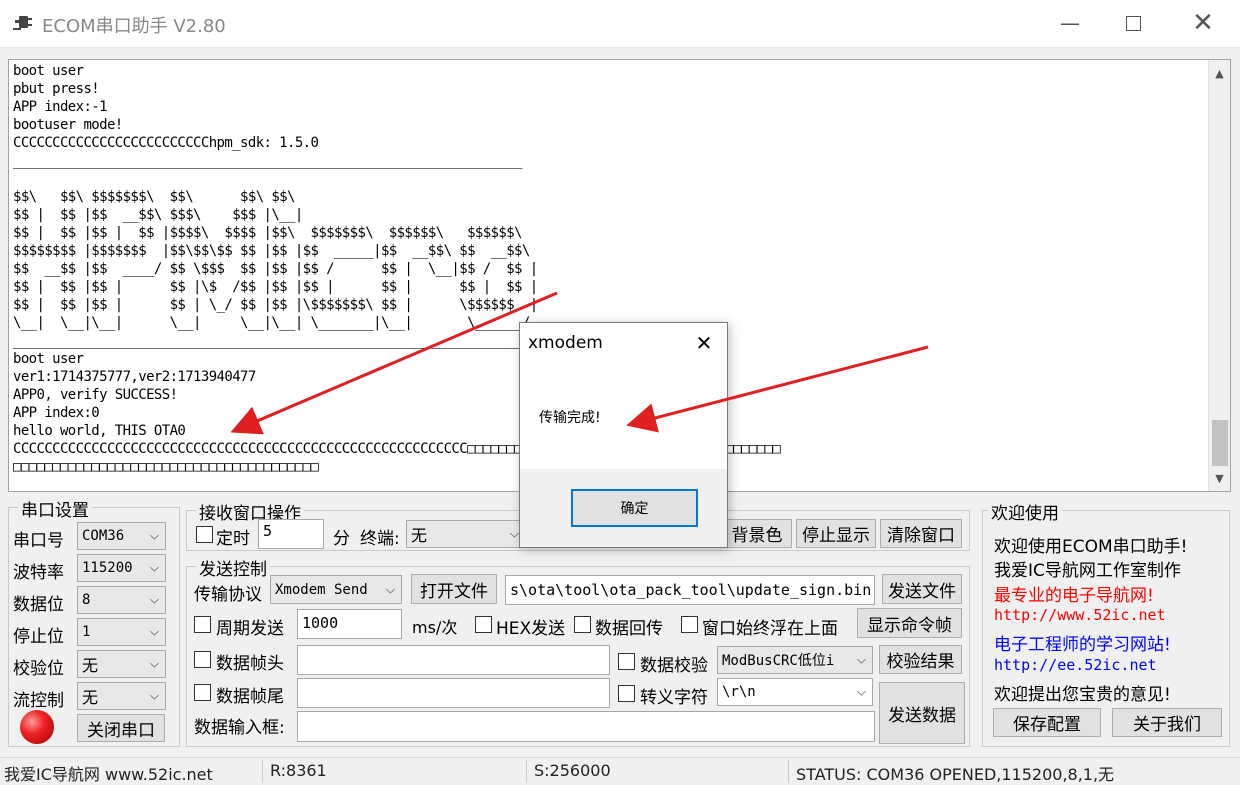  What do you see at coordinates (250, 697) in the screenshot?
I see `frame-tail-label: 数据帧尾` at bounding box center [250, 697].